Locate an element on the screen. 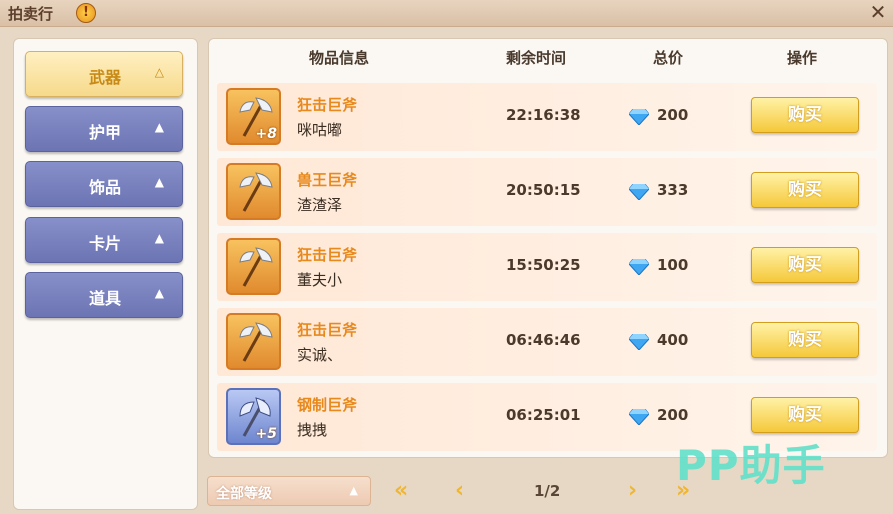 The width and height of the screenshot is (893, 514). header-action: 操作 is located at coordinates (802, 58).